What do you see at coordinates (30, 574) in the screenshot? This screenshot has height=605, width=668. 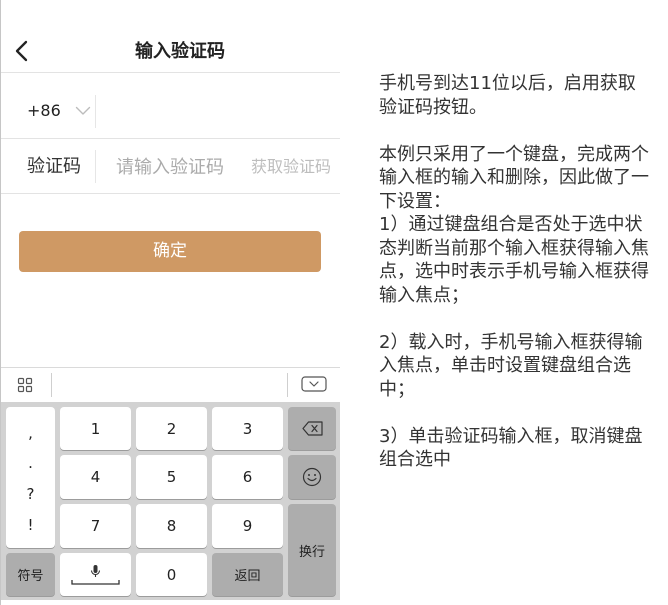 I see `symbols-key: 符号` at bounding box center [30, 574].